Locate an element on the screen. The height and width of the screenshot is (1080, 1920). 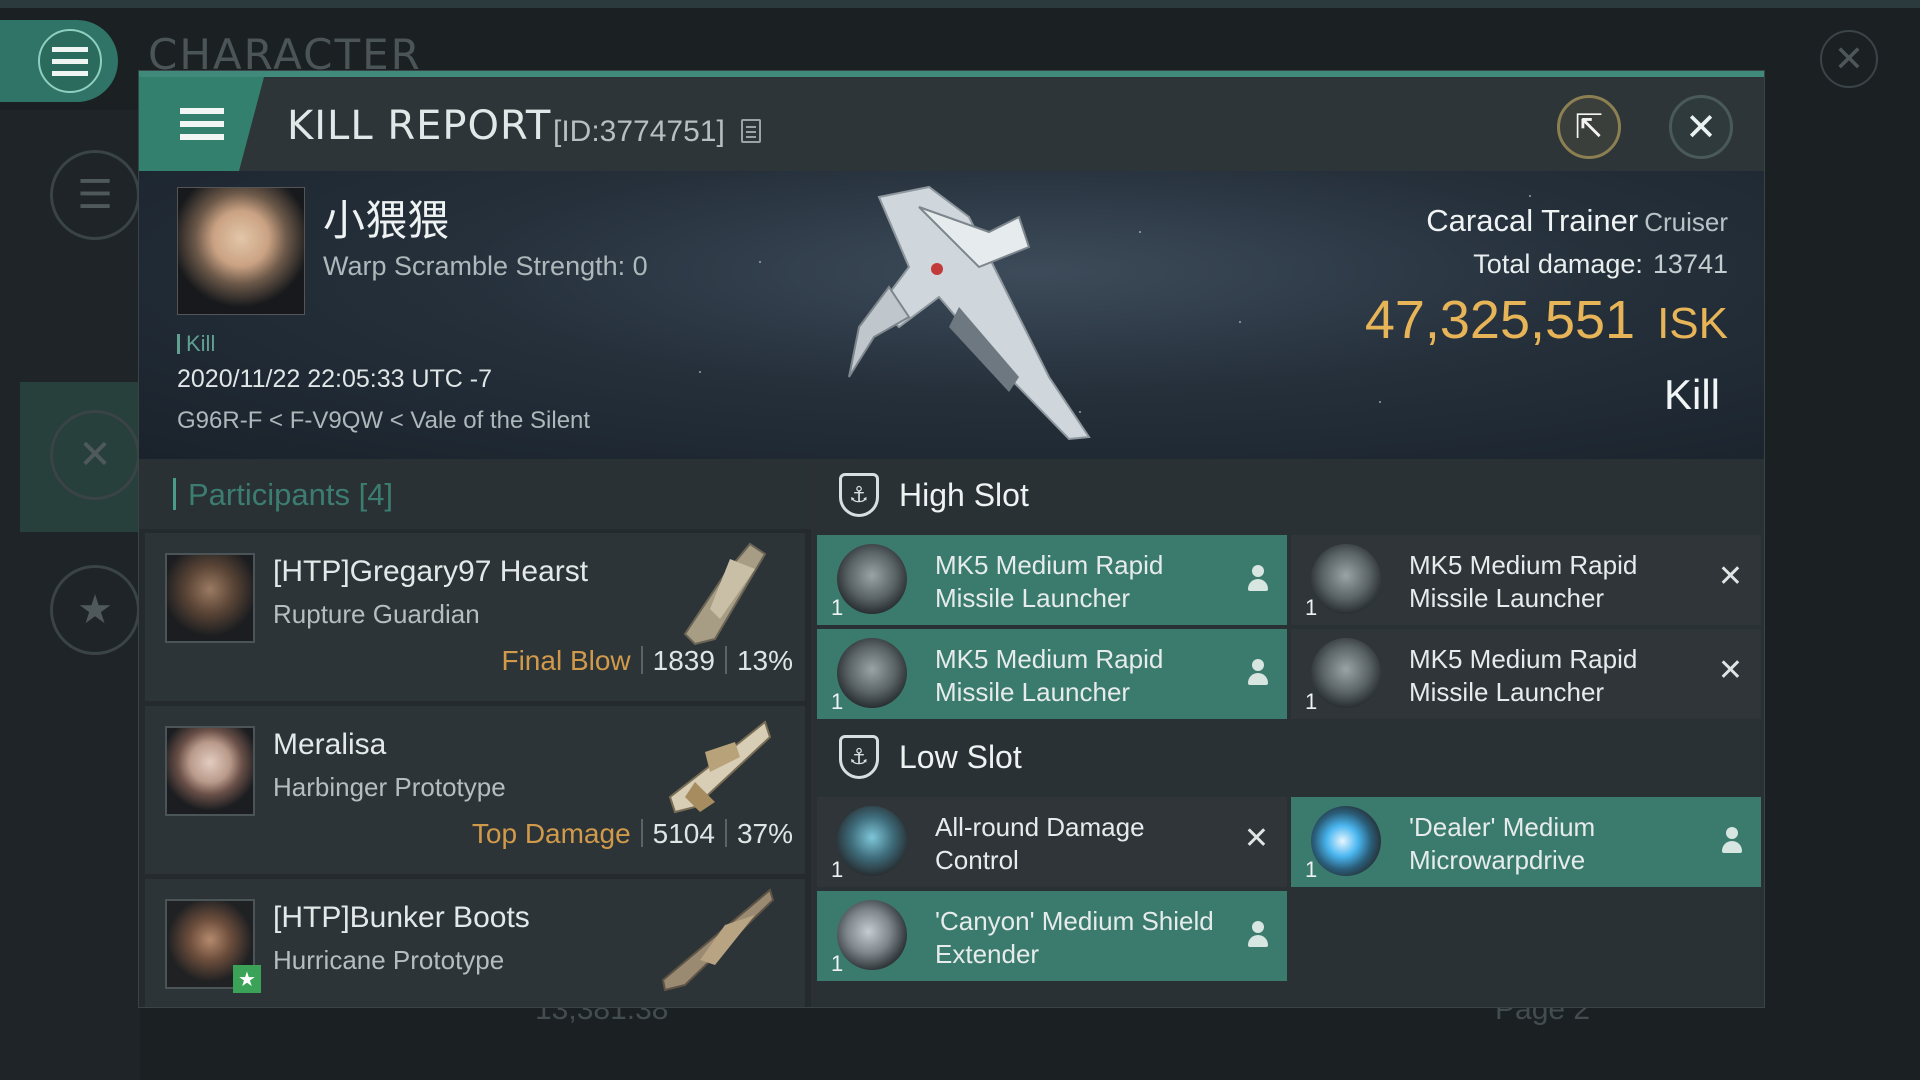
copy-icon is located at coordinates (751, 131).